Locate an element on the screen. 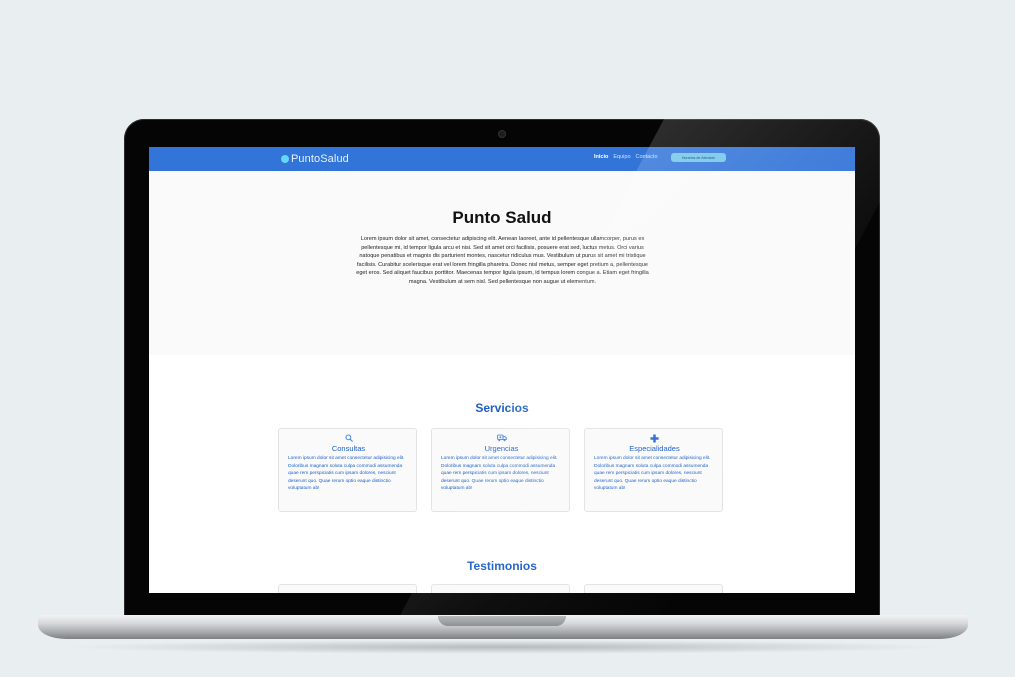  search-icon is located at coordinates (348, 438).